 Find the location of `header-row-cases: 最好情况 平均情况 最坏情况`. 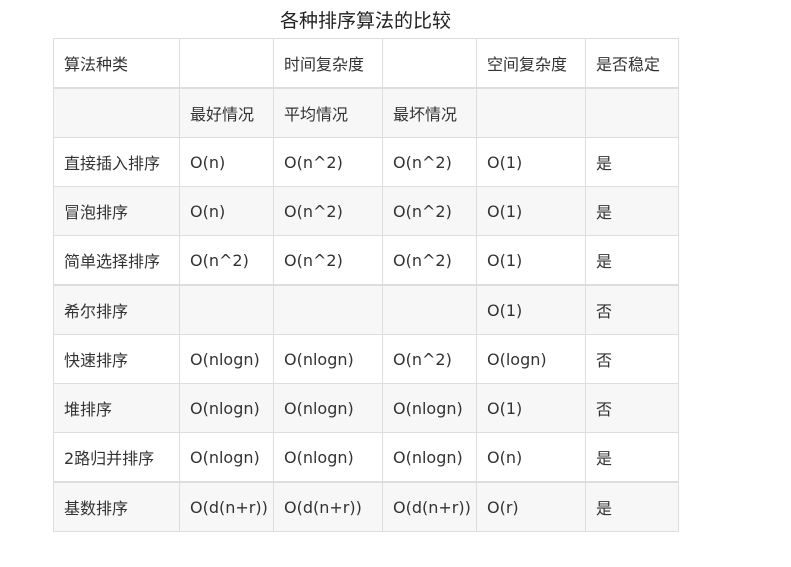

header-row-cases: 最好情况 平均情况 最坏情况 is located at coordinates (366, 112).